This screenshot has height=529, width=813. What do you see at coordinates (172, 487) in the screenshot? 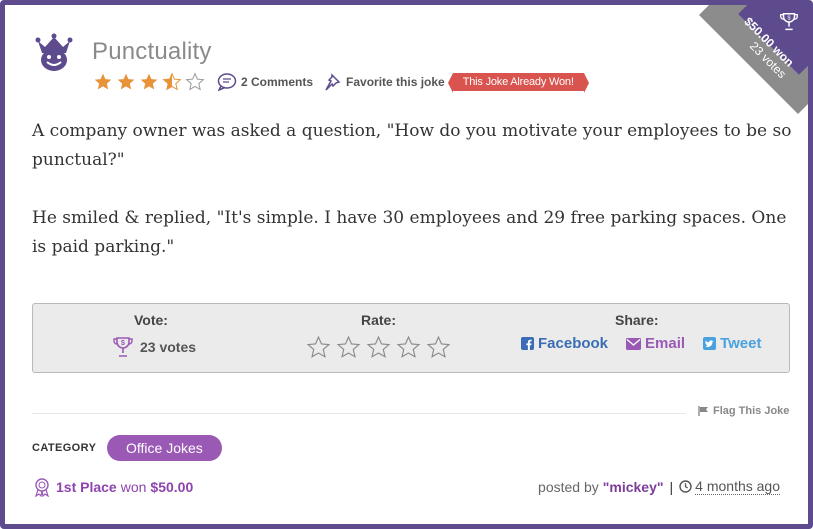
I see `award-amount: $50.00` at bounding box center [172, 487].